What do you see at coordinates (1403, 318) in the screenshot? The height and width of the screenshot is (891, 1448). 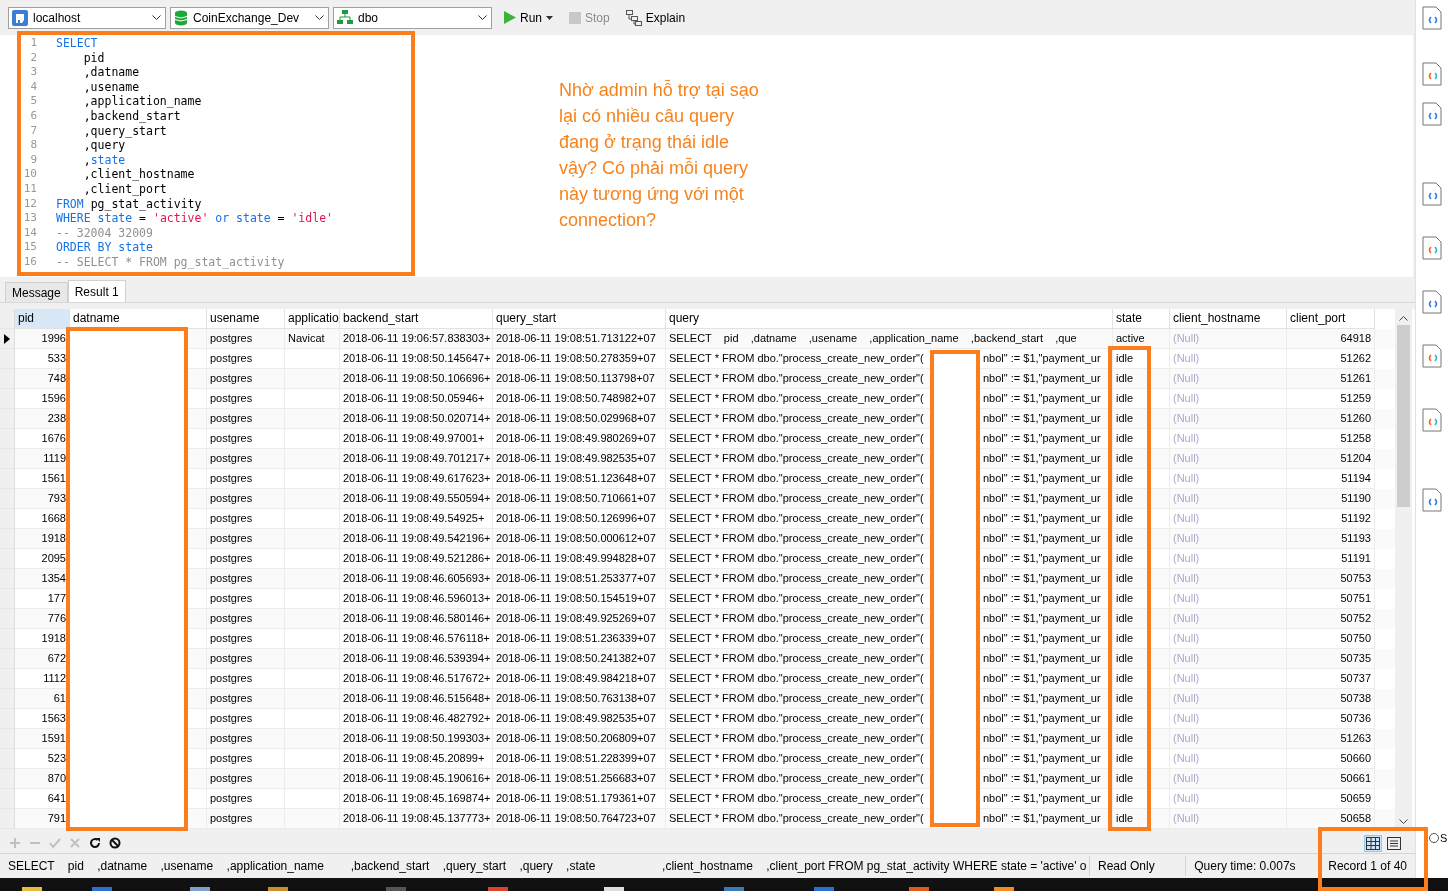 I see `scroll-up-icon` at bounding box center [1403, 318].